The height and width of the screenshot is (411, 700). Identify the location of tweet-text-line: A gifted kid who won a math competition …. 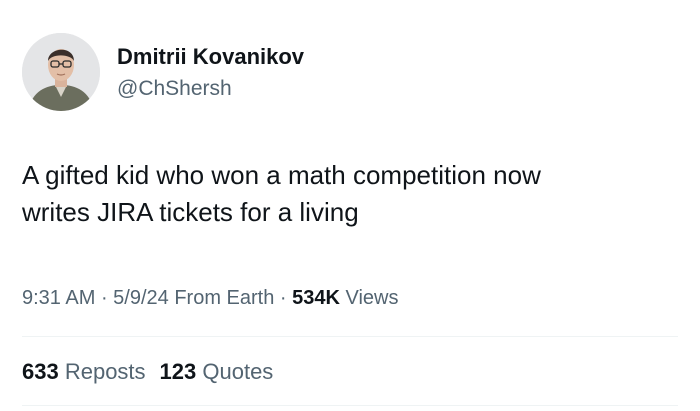
(281, 175).